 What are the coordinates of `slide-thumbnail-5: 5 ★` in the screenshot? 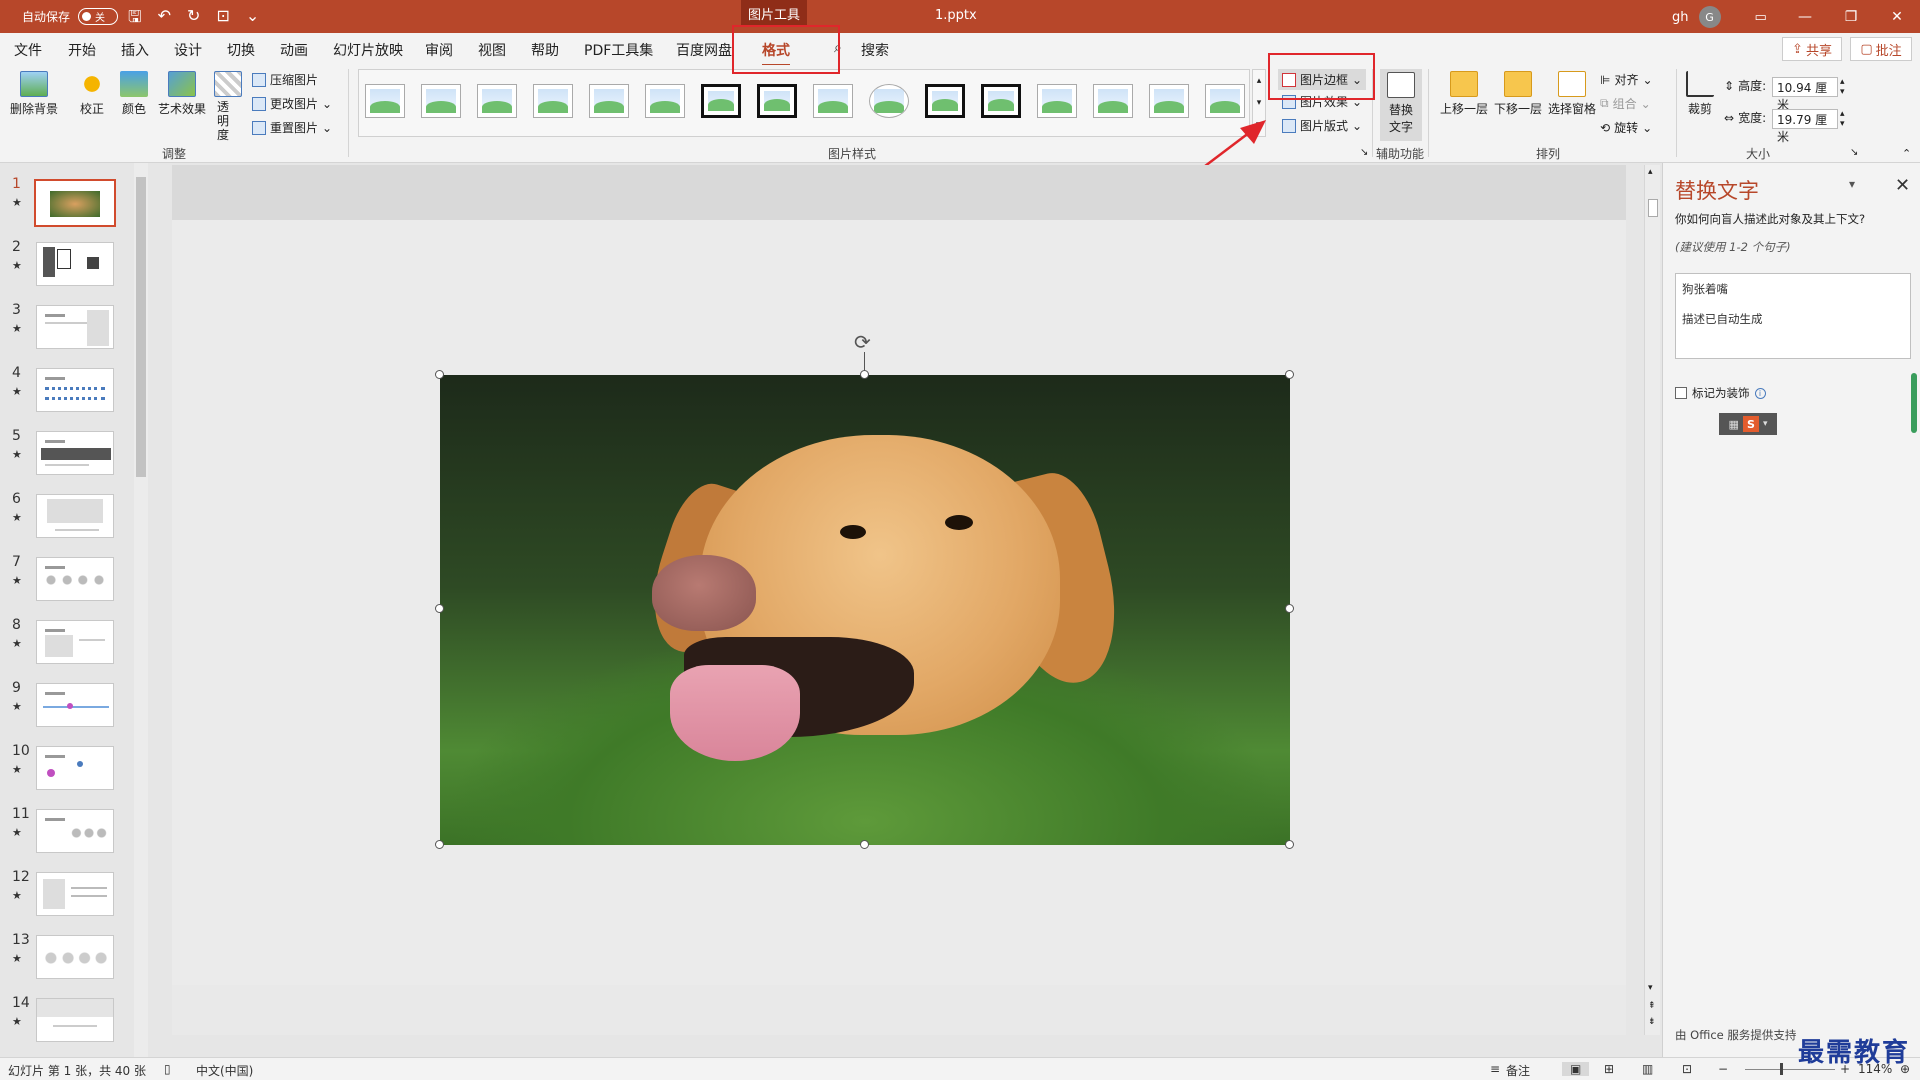 It's located at (74, 459).